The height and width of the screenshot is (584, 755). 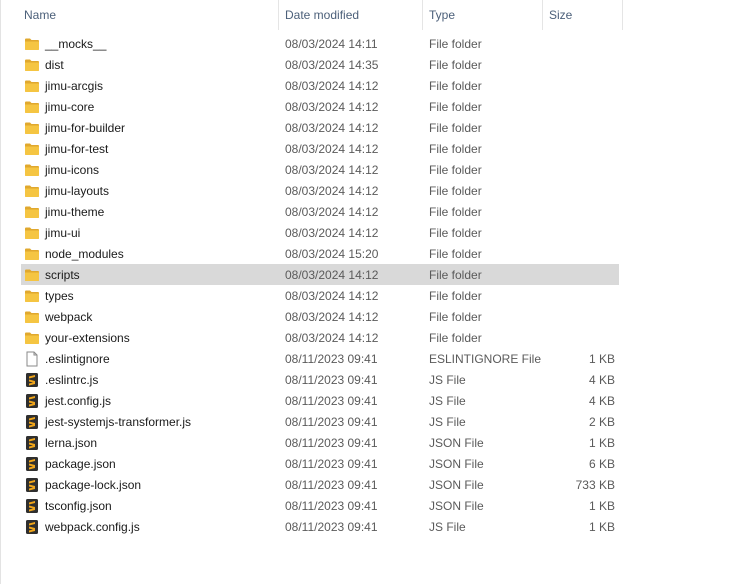 What do you see at coordinates (320, 169) in the screenshot?
I see `file-row: jimu-icons 08/03/2024 14:12 File folder` at bounding box center [320, 169].